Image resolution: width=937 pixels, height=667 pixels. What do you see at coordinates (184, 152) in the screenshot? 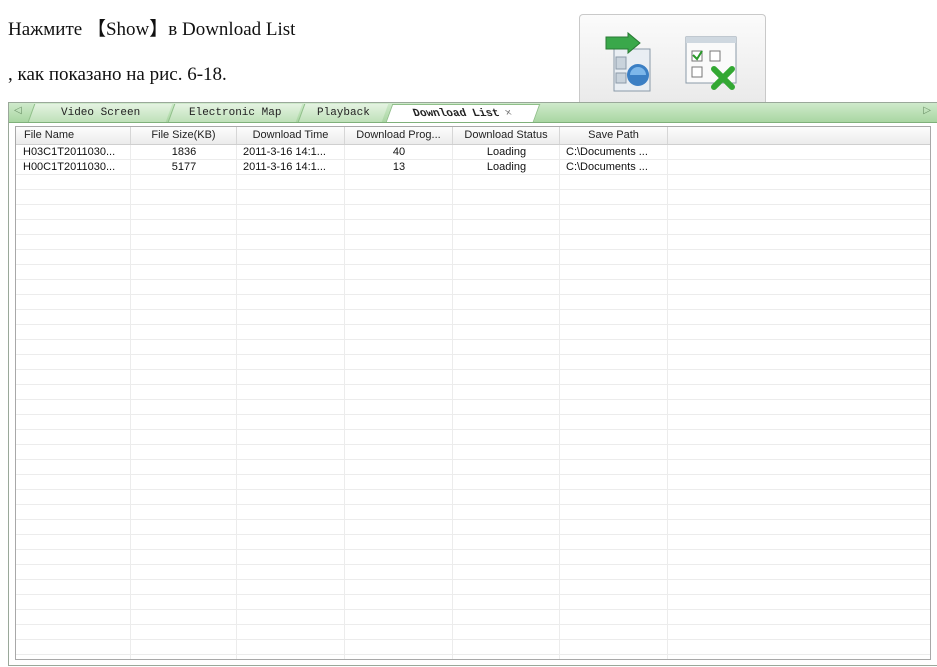
I see `cell-file-size: 1836` at bounding box center [184, 152].